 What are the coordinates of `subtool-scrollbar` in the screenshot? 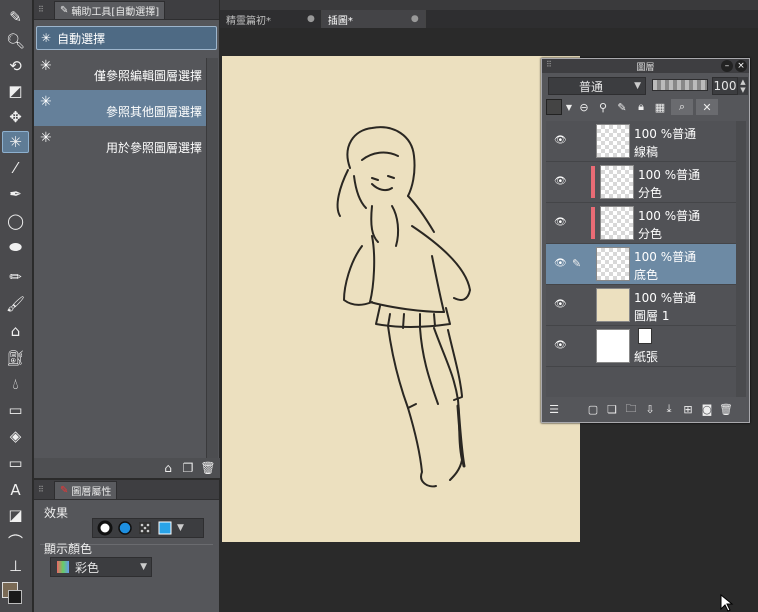 It's located at (212, 258).